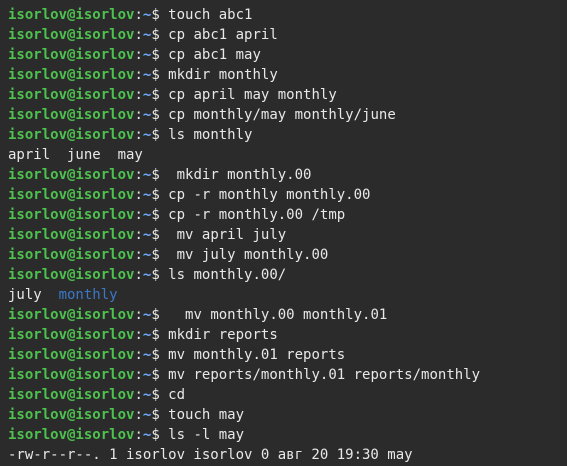 The width and height of the screenshot is (567, 466). Describe the element at coordinates (287, 335) in the screenshot. I see `command-line: isorlov@isorlov:~$ mkdir reports` at that location.